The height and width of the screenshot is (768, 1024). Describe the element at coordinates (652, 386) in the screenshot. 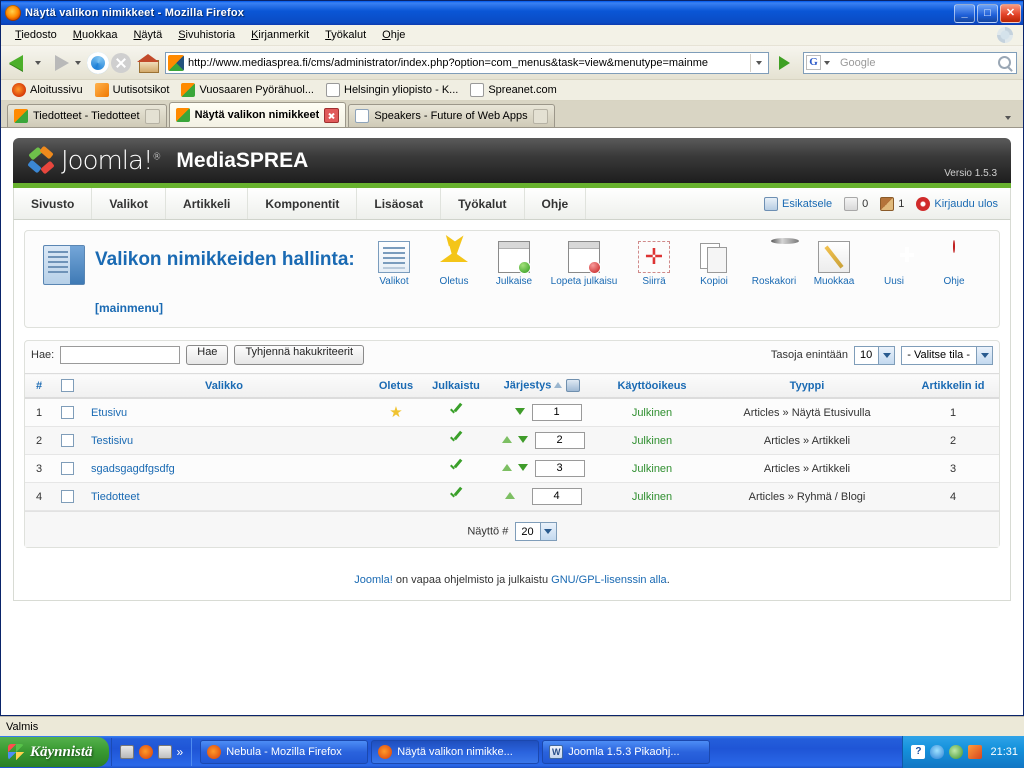

I see `col-kayttooikeus: Käyttöoikeus` at that location.